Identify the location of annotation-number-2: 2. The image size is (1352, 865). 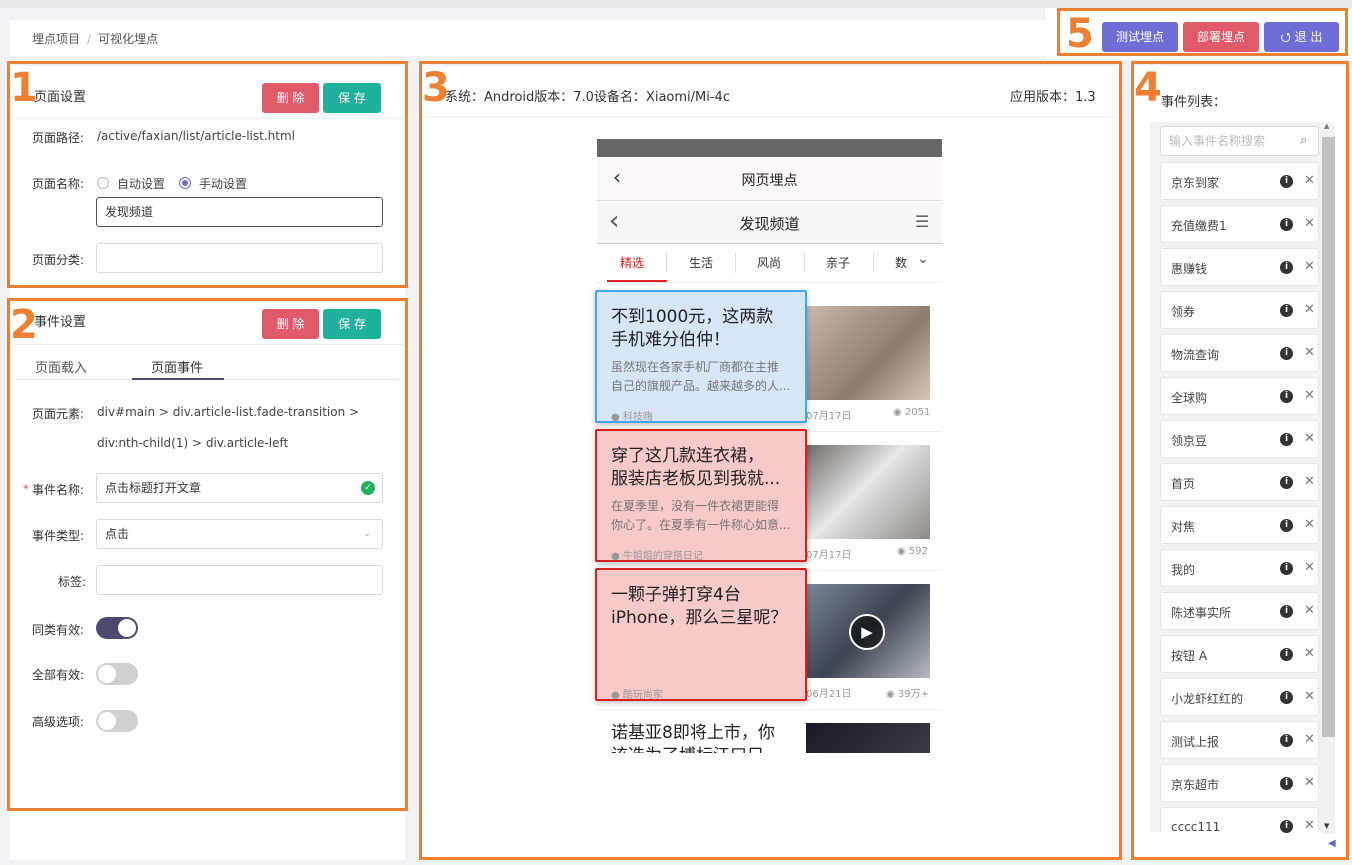
(24, 325).